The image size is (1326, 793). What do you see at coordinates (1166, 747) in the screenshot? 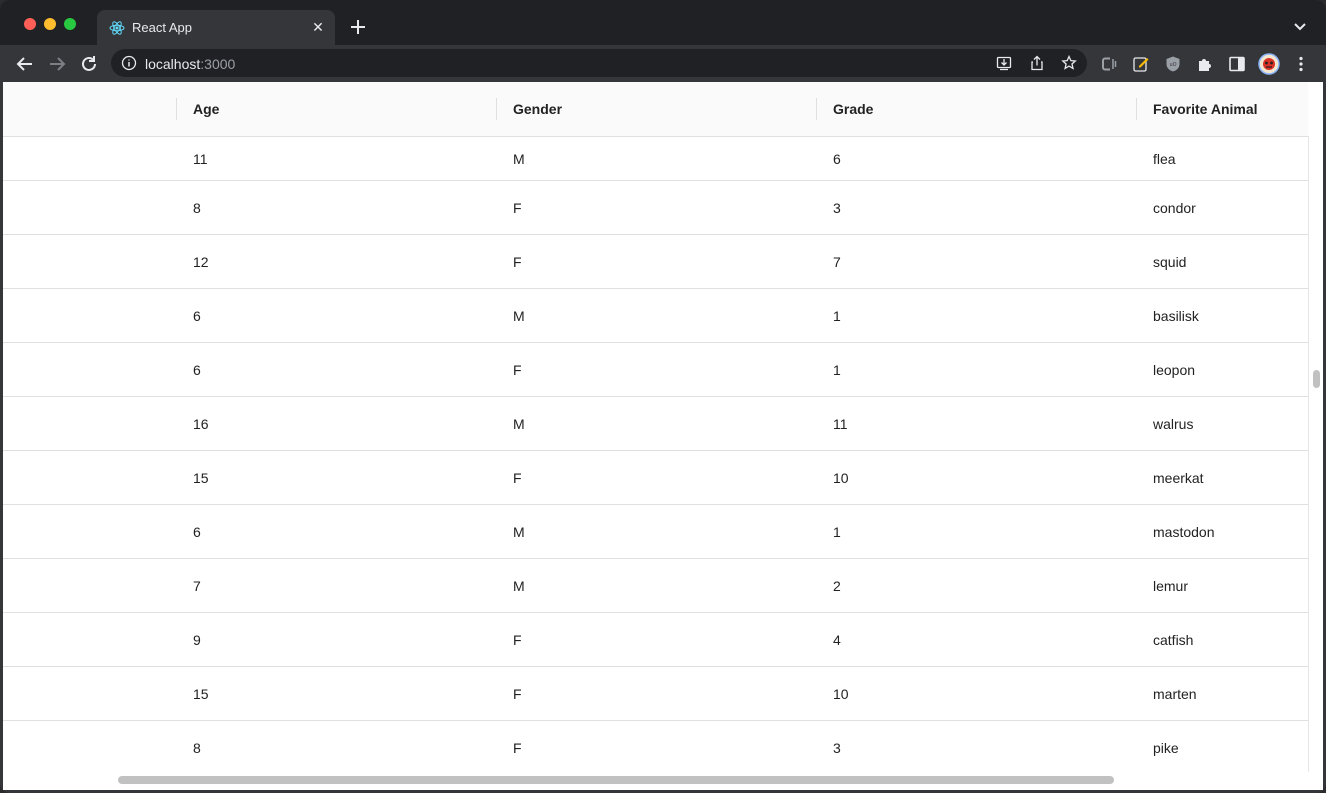
I see `favorite-animal-cell: pike` at bounding box center [1166, 747].